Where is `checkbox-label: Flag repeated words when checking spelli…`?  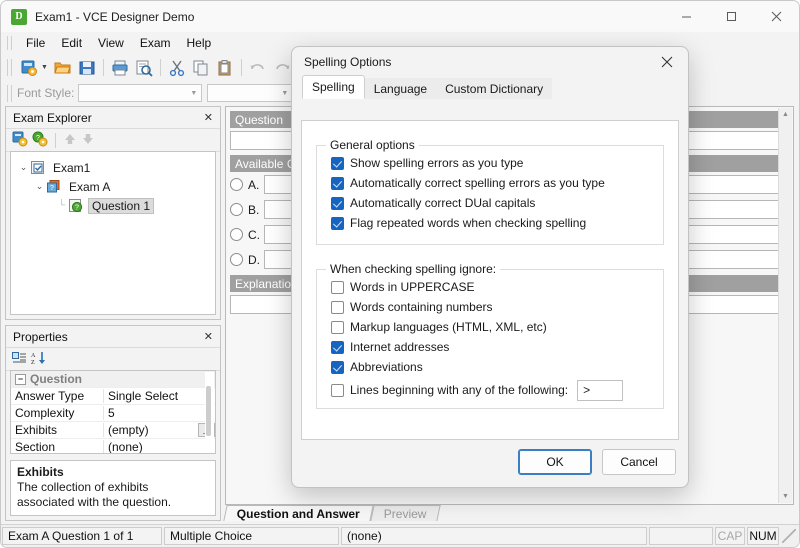 checkbox-label: Flag repeated words when checking spelli… is located at coordinates (468, 223).